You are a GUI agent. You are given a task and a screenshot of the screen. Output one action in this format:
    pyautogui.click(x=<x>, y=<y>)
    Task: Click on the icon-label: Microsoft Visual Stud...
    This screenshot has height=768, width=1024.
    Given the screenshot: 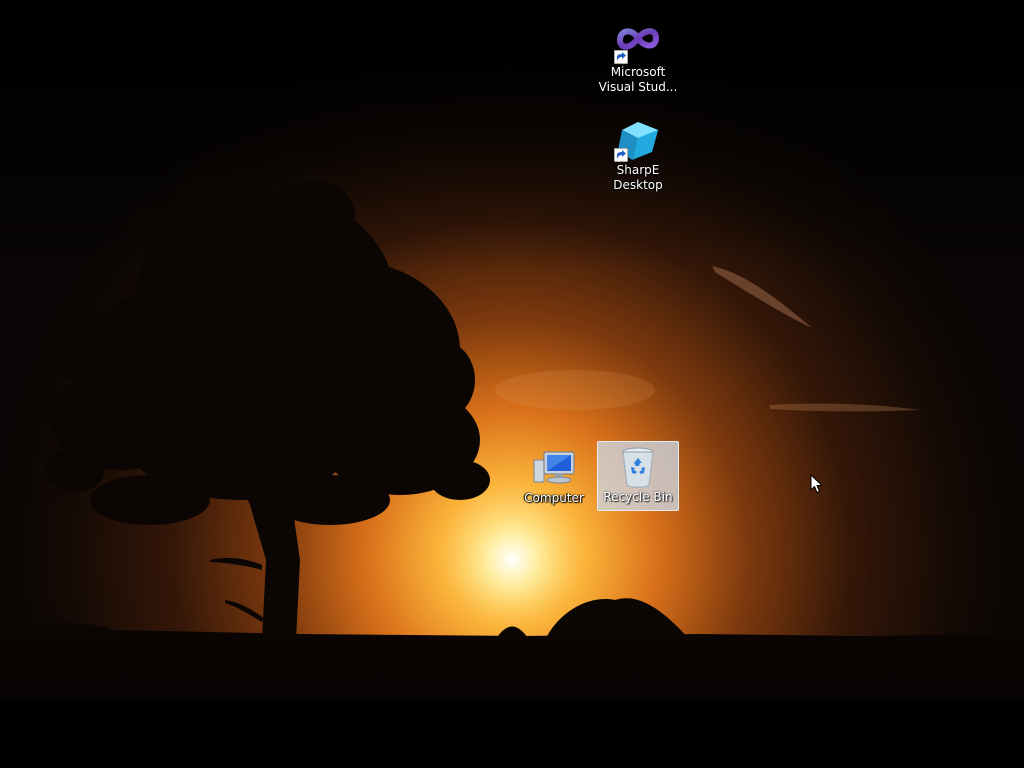 What is the action you would take?
    pyautogui.click(x=638, y=79)
    